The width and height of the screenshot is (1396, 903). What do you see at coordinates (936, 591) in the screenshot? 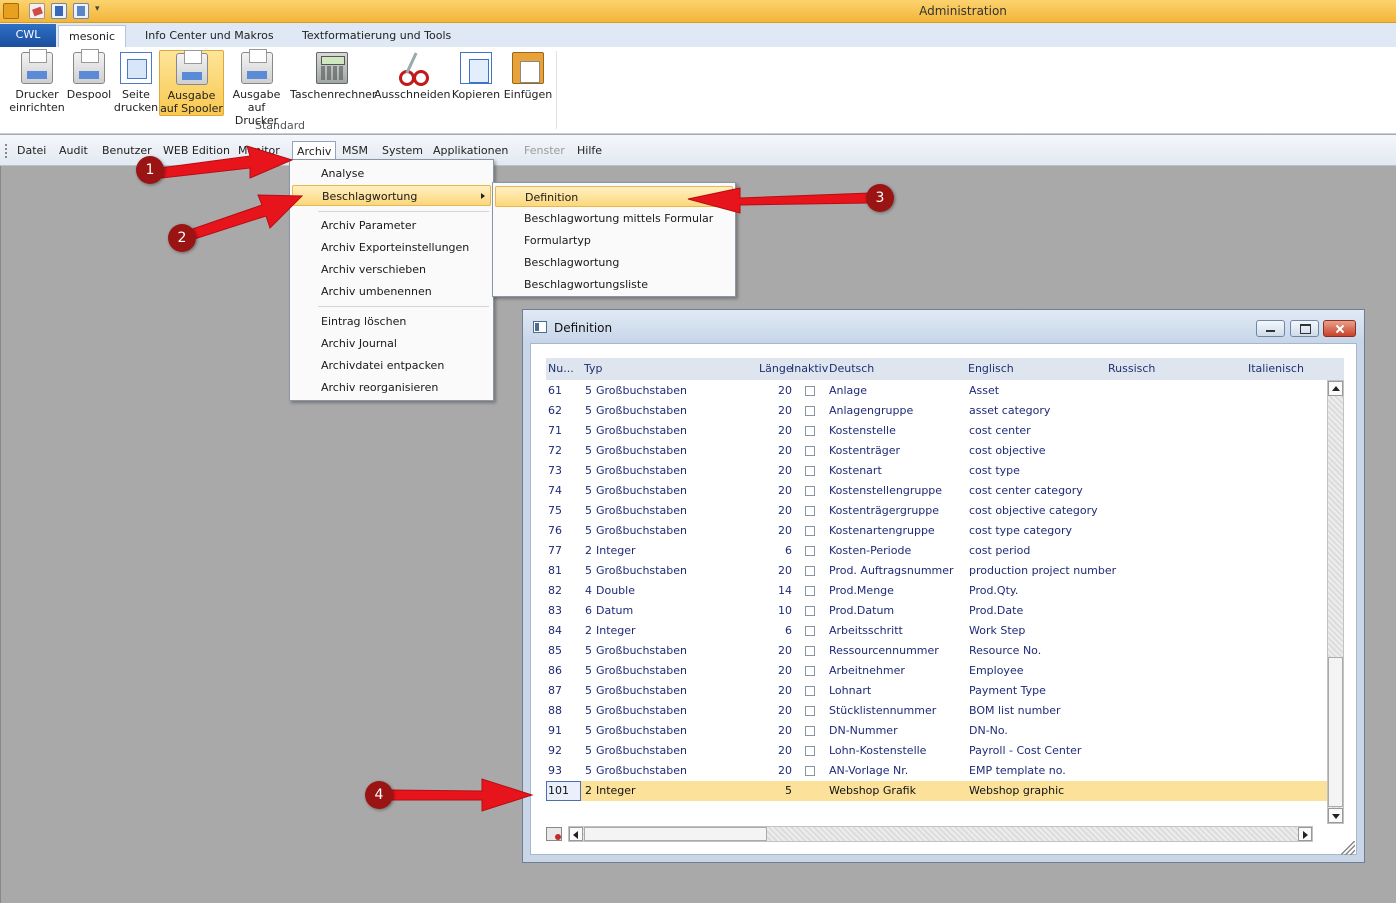
I see `table-row: 82 4 Double 14 Prod.Menge Prod.Qty.` at bounding box center [936, 591].